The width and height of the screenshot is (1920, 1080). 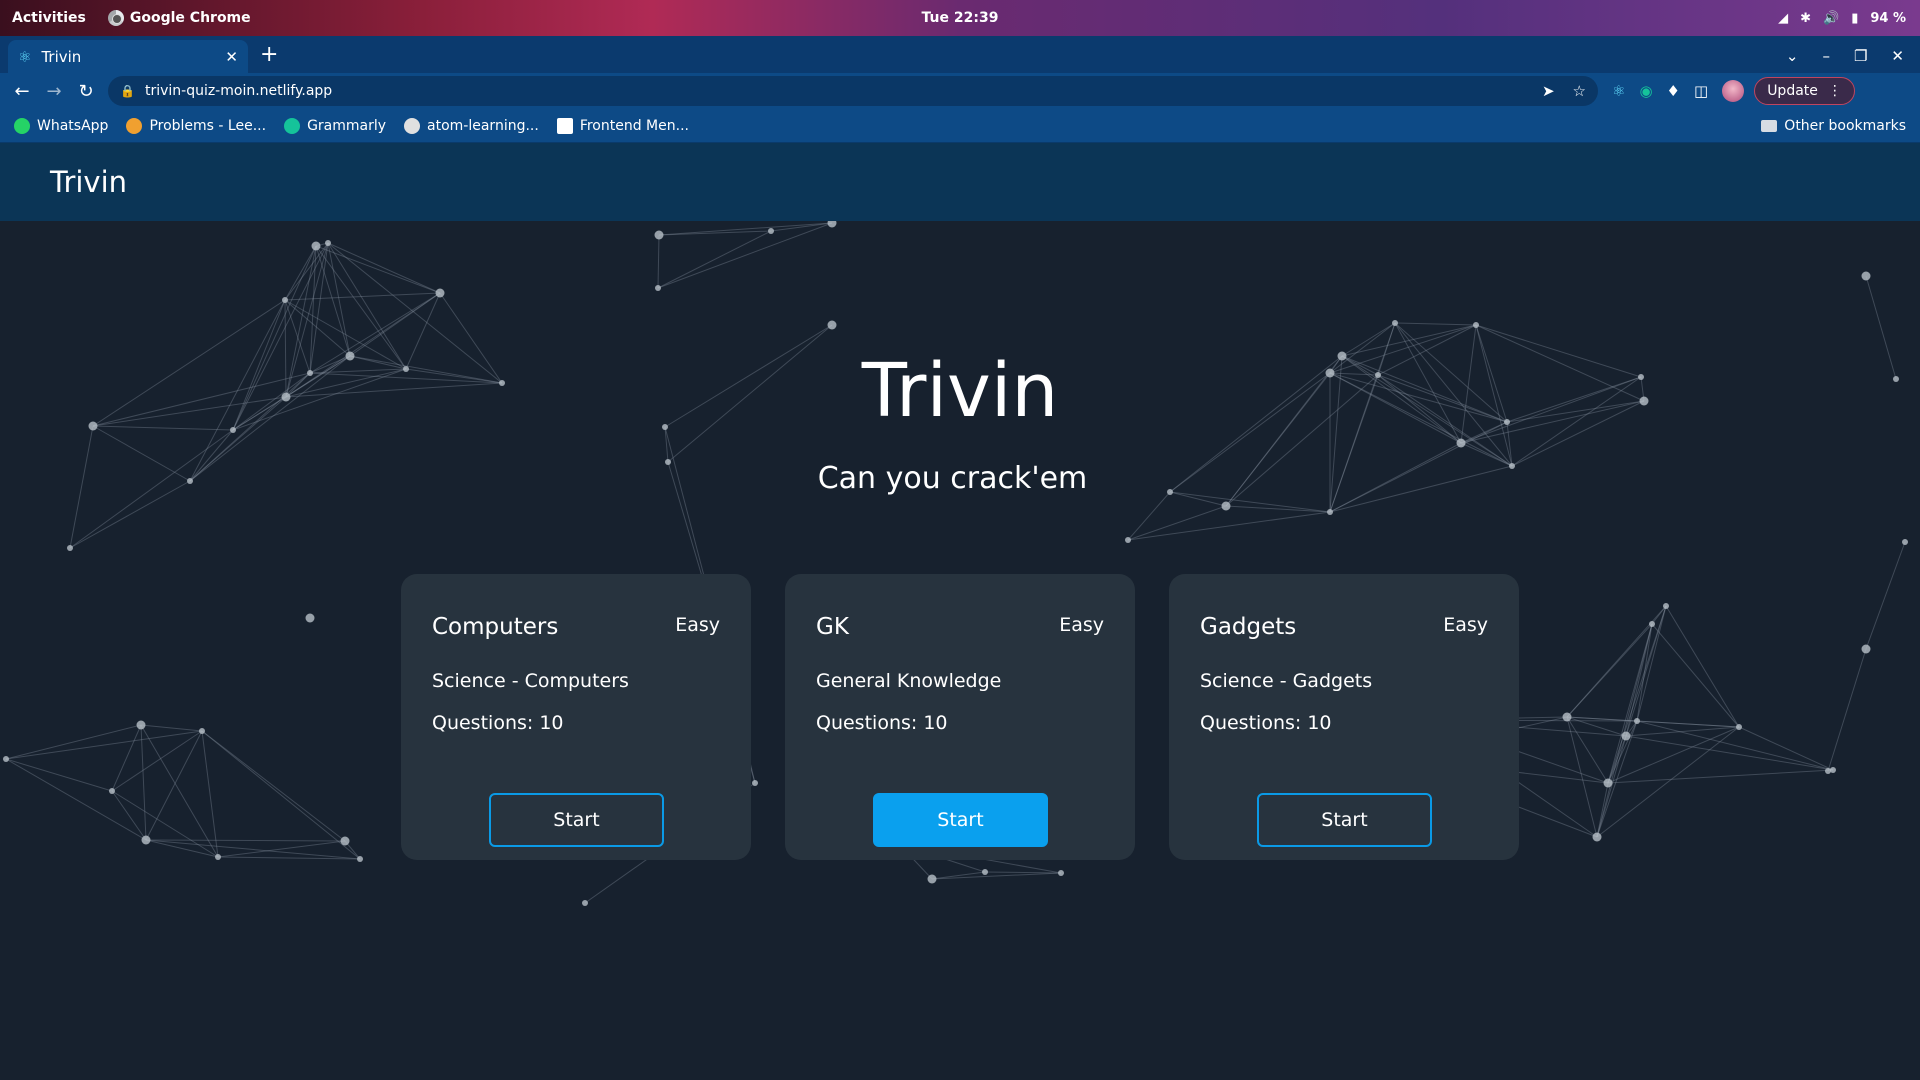 I want to click on forward-icon: →, so click(x=54, y=91).